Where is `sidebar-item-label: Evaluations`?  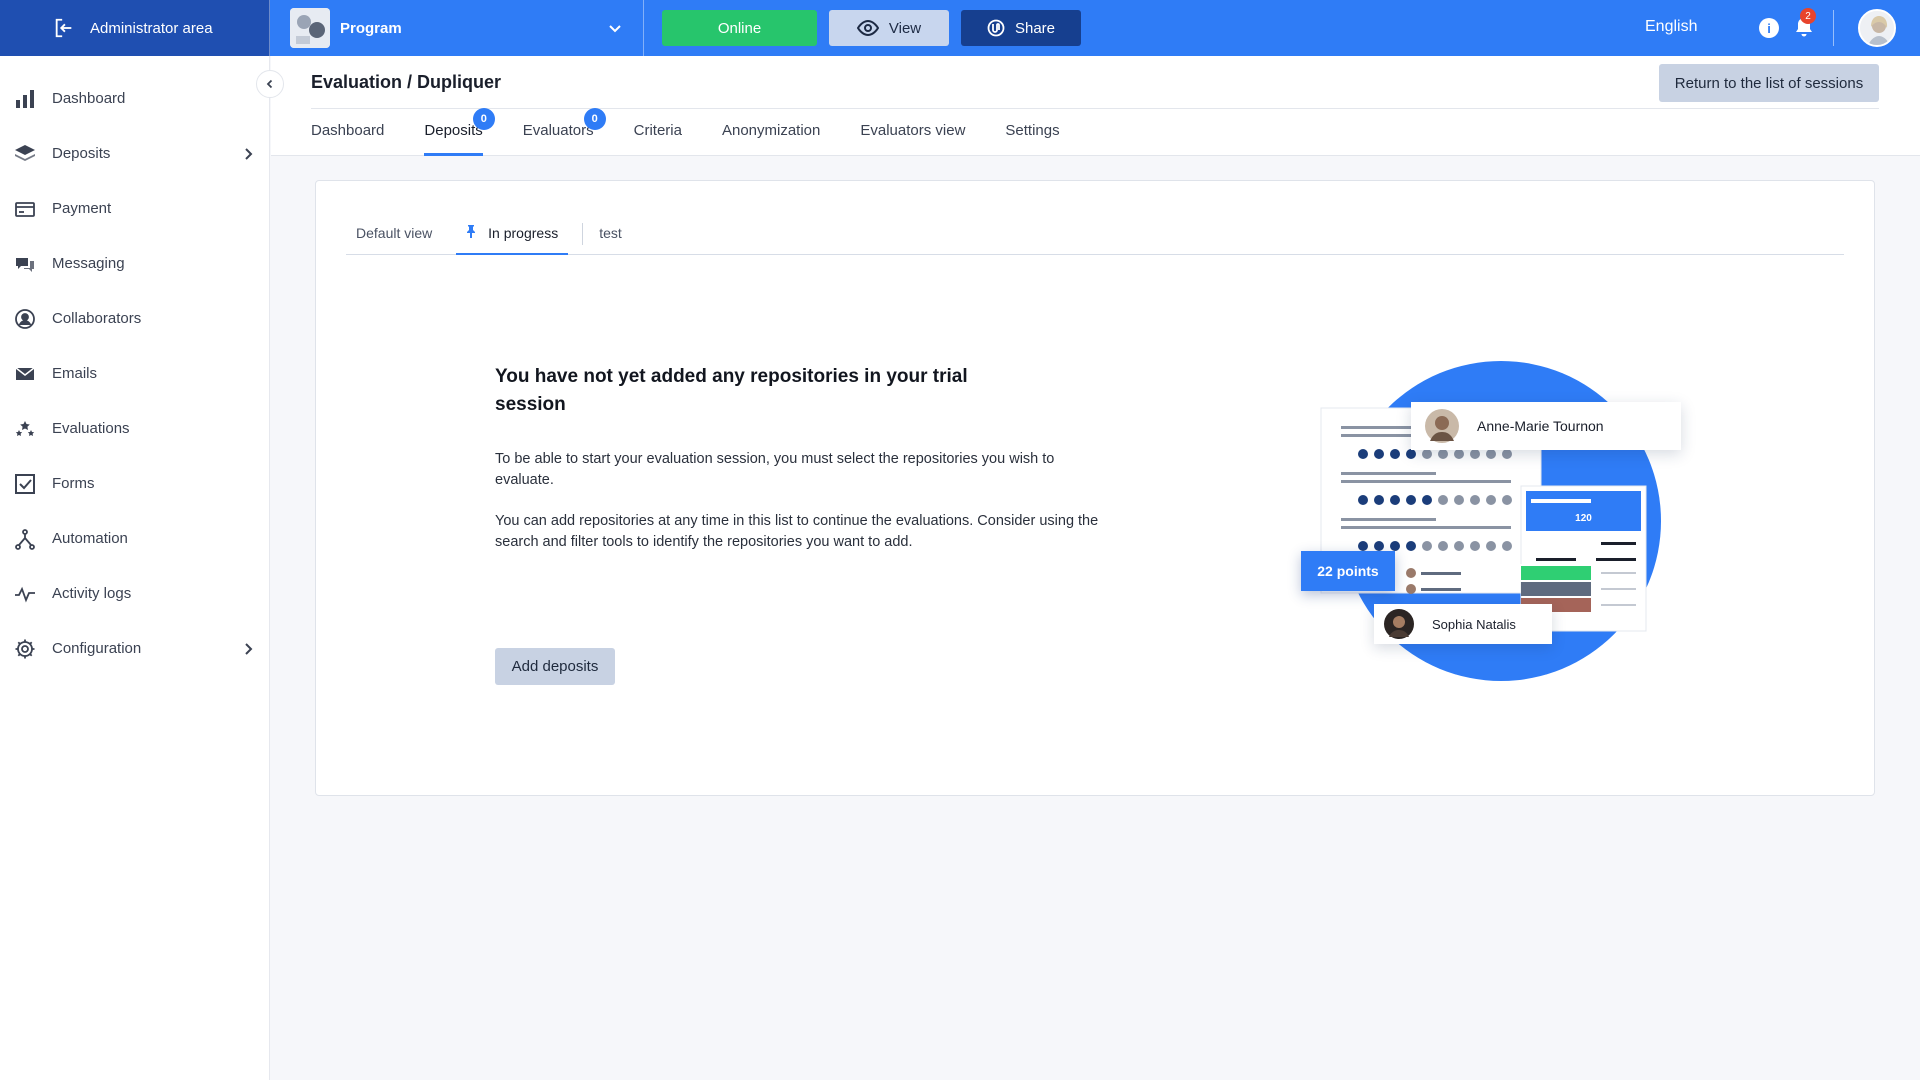 sidebar-item-label: Evaluations is located at coordinates (91, 428).